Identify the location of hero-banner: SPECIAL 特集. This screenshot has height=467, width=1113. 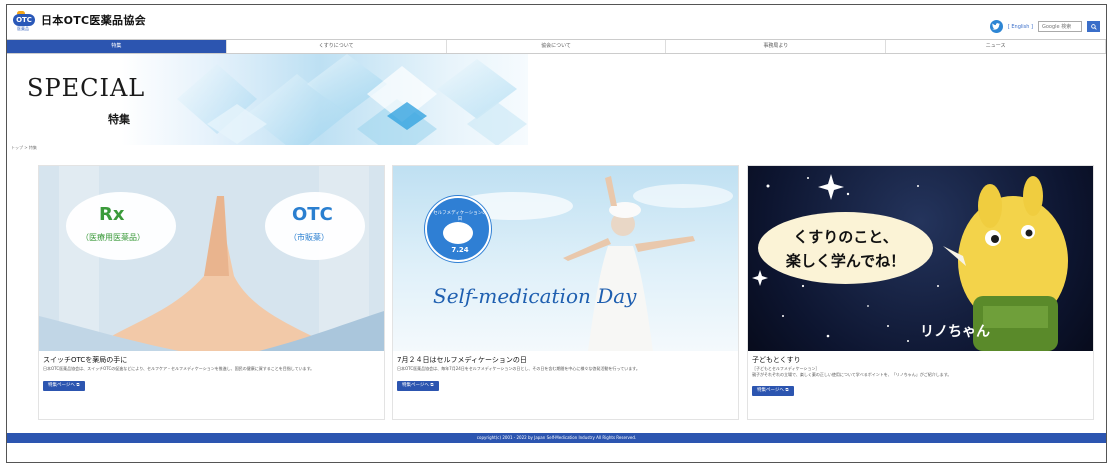
(267, 99).